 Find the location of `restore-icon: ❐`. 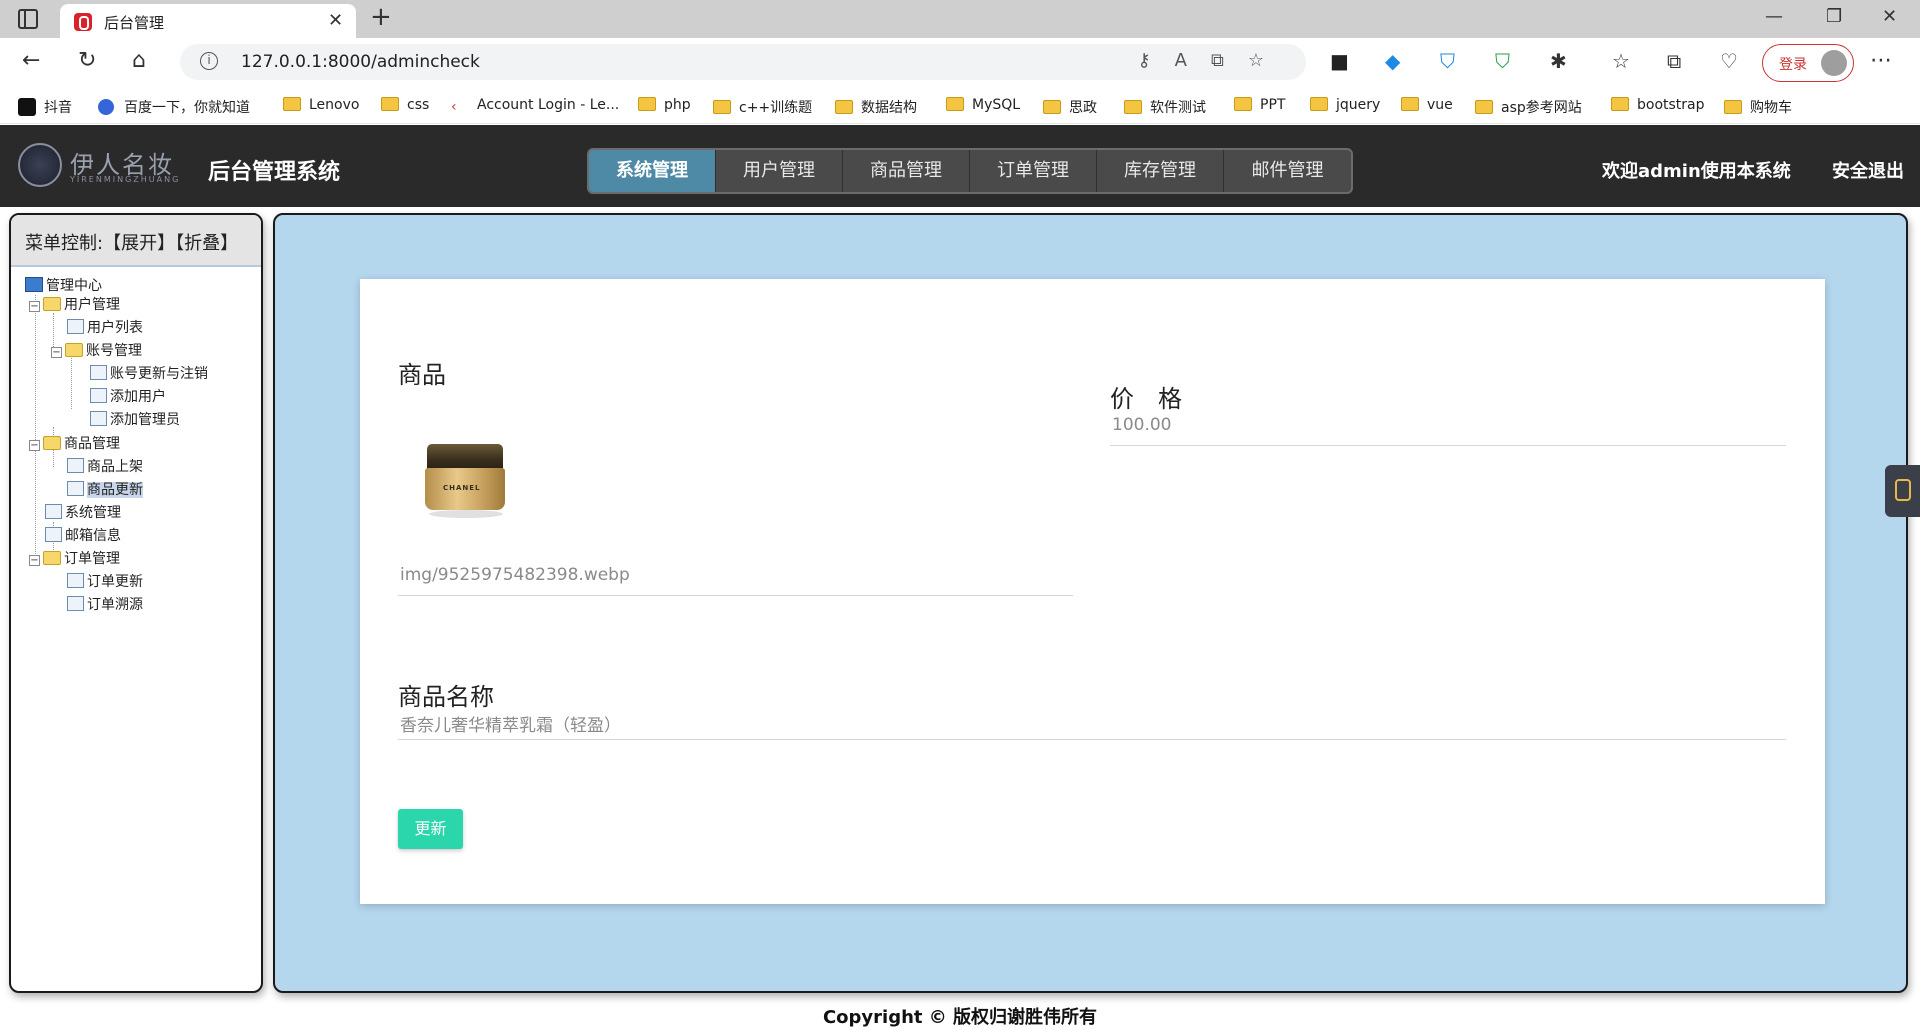

restore-icon: ❐ is located at coordinates (1834, 16).